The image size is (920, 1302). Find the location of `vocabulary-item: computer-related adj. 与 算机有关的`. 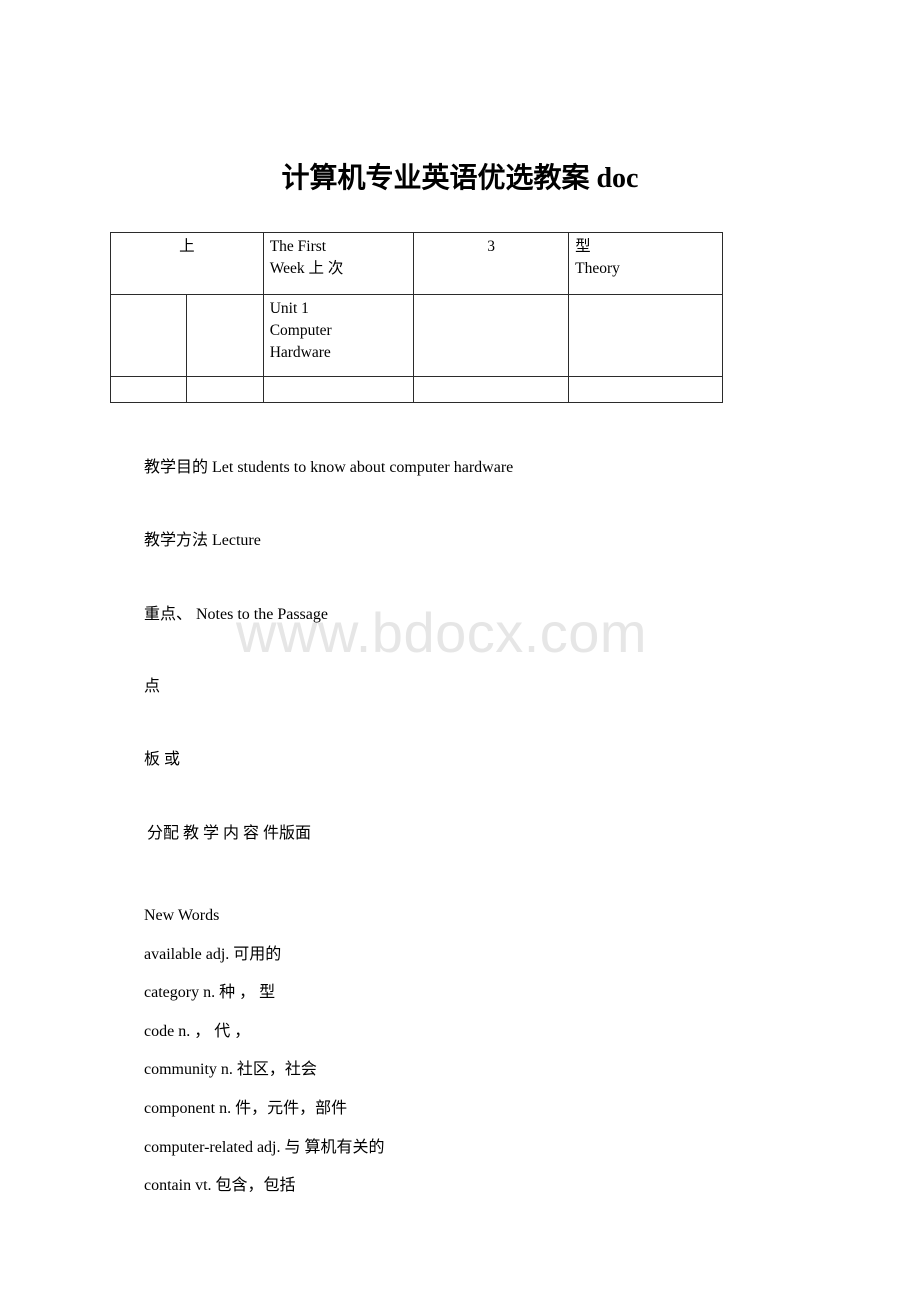

vocabulary-item: computer-related adj. 与 算机有关的 is located at coordinates (264, 1147).